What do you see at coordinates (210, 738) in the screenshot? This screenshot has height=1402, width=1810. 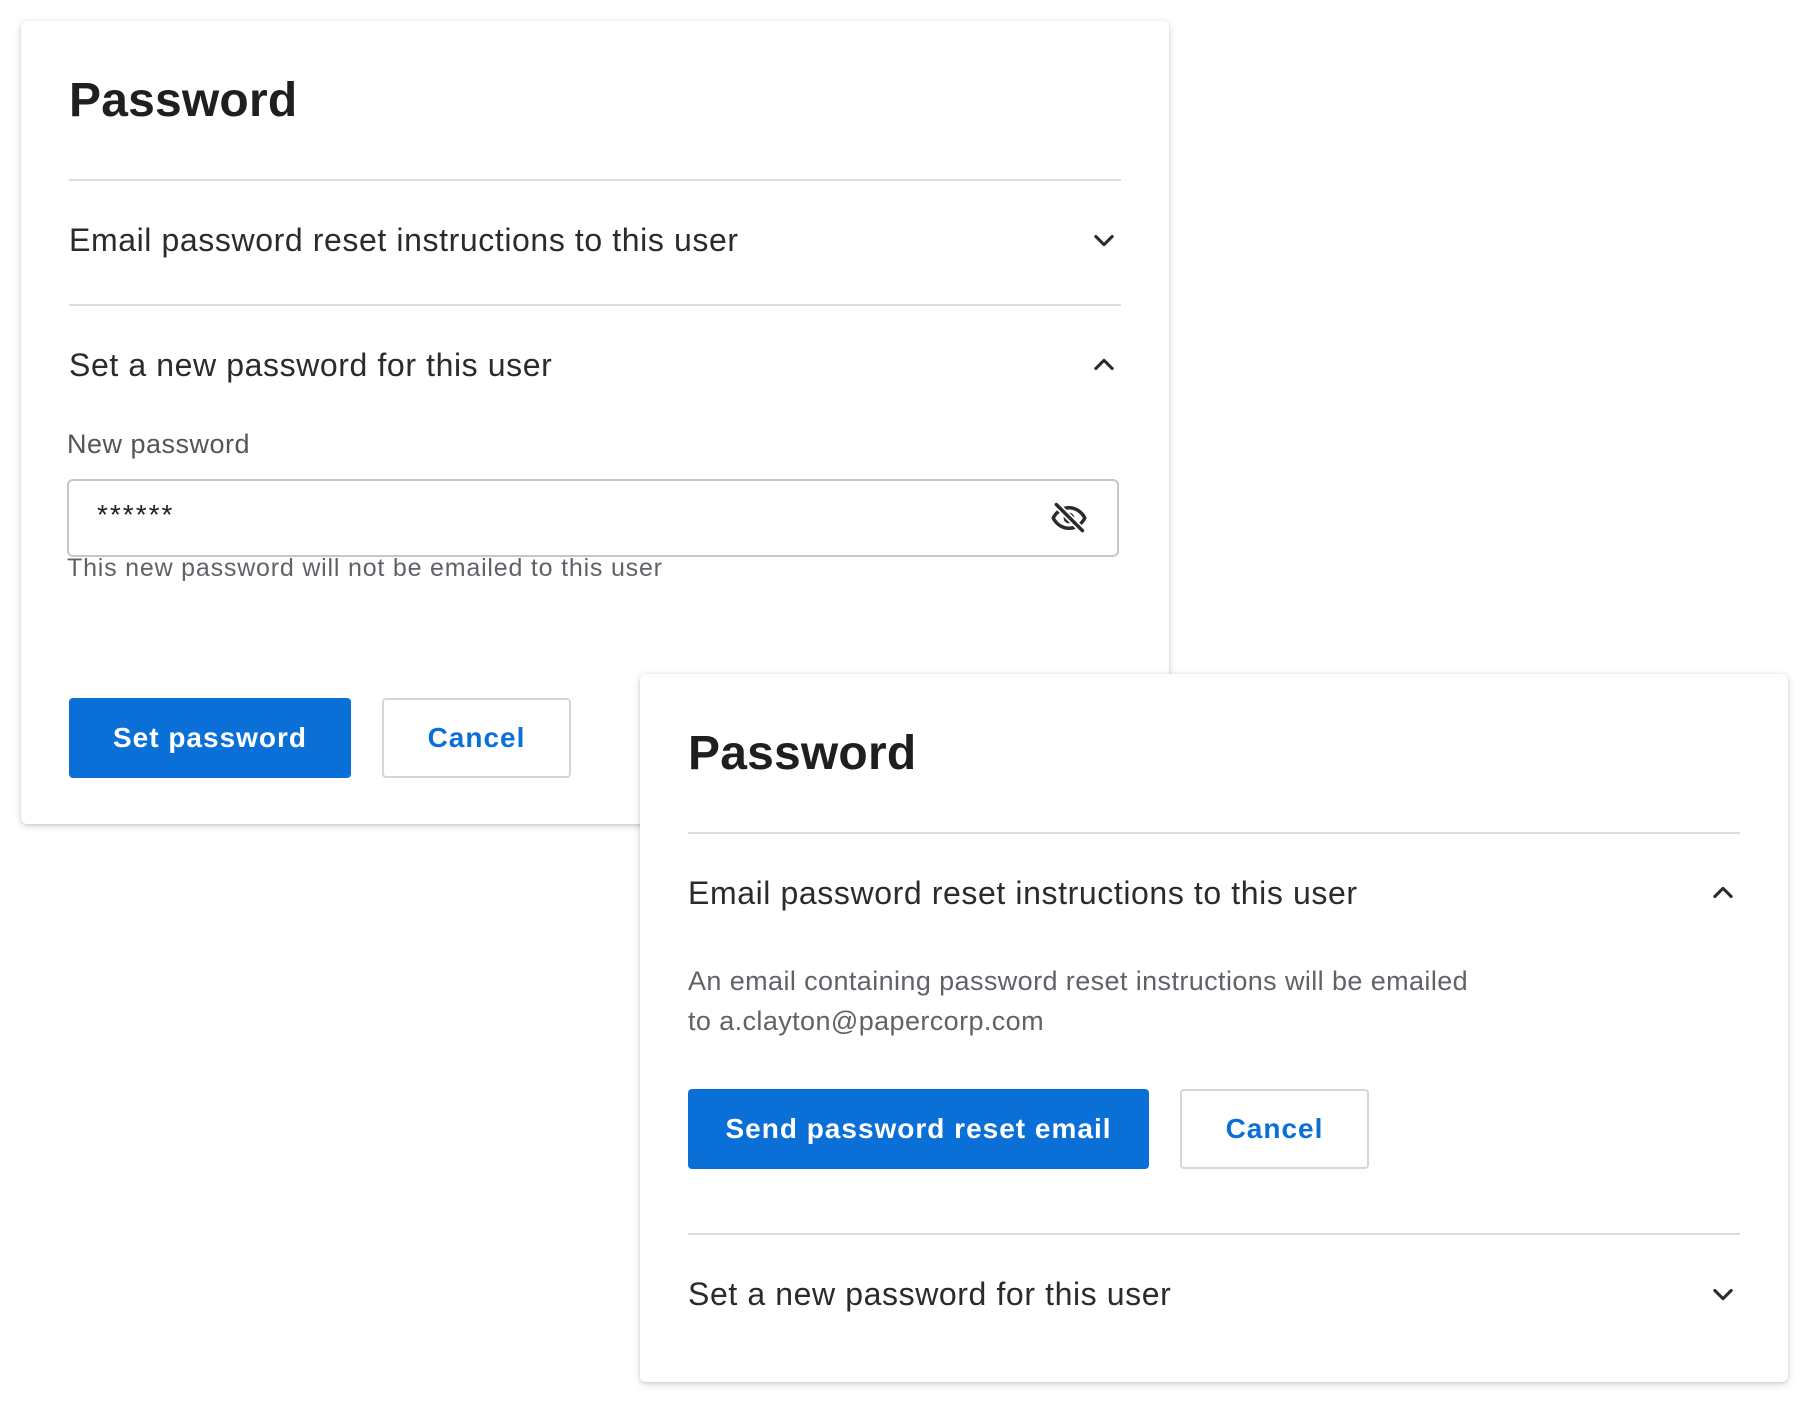 I see `set-password-button: Set password` at bounding box center [210, 738].